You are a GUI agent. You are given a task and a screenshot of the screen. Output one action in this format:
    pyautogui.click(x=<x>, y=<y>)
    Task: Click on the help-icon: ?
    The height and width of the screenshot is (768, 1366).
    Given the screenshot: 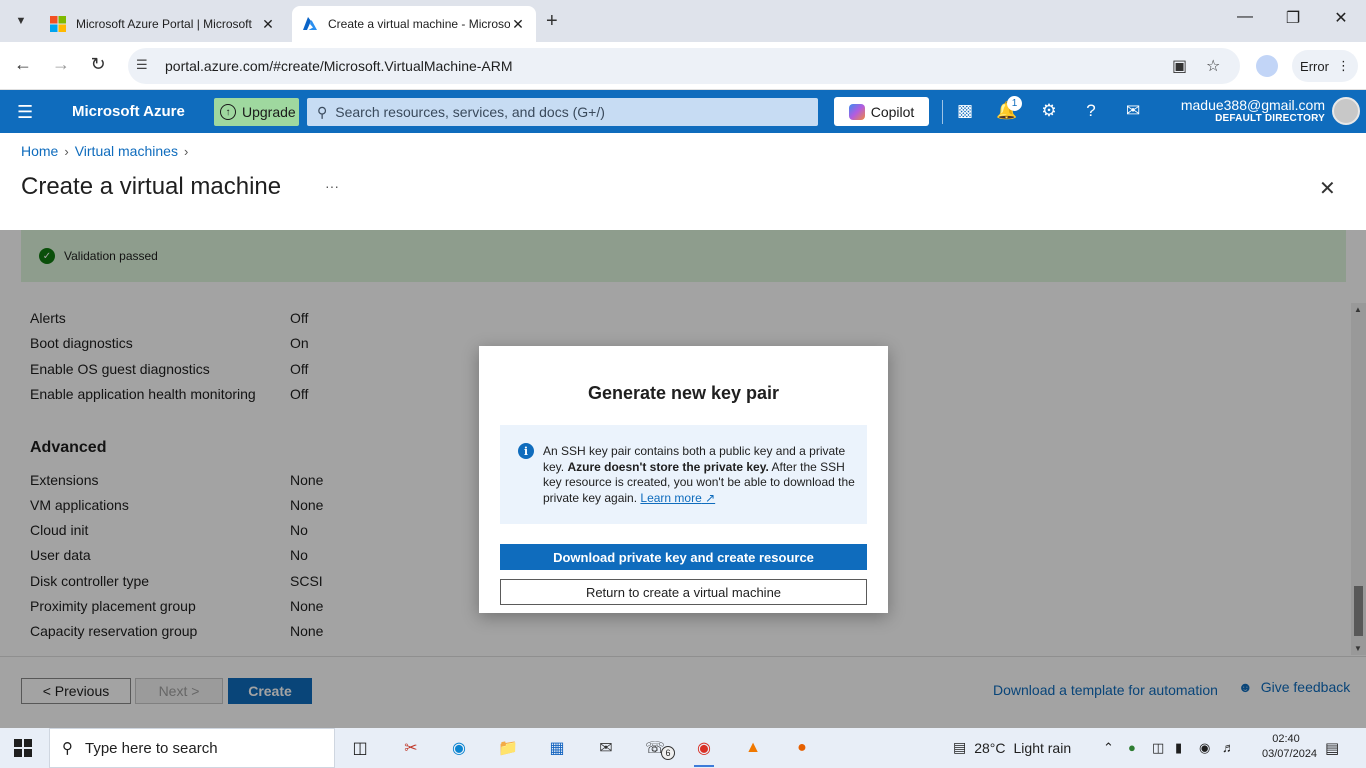 What is the action you would take?
    pyautogui.click(x=1091, y=111)
    